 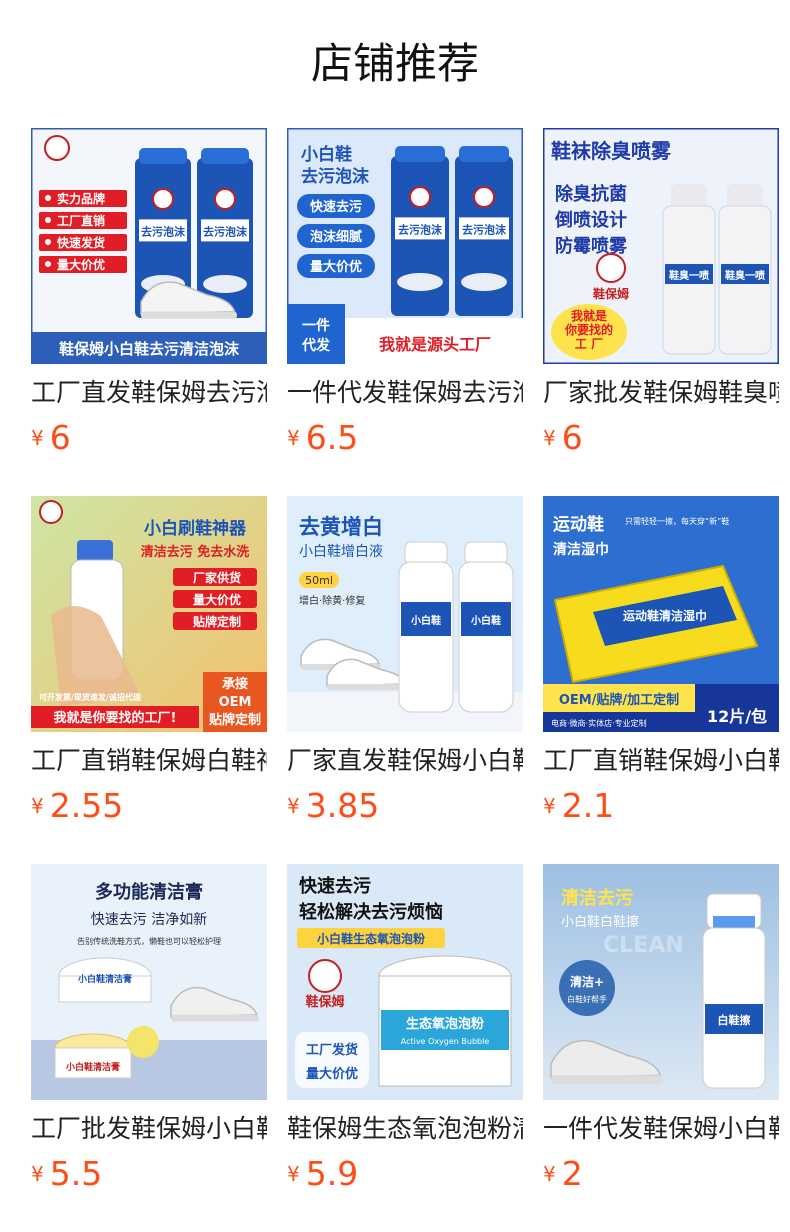 I want to click on subheadline: 快速去污 洁净如新, so click(x=149, y=920).